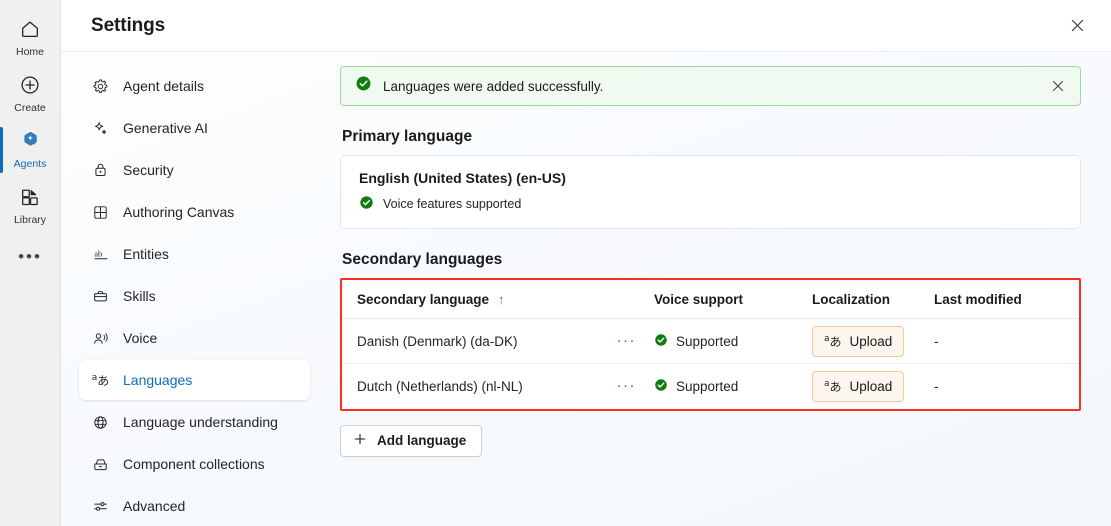 Image resolution: width=1111 pixels, height=526 pixels. I want to click on sidebar-item-component-collections: Component collections, so click(194, 464).